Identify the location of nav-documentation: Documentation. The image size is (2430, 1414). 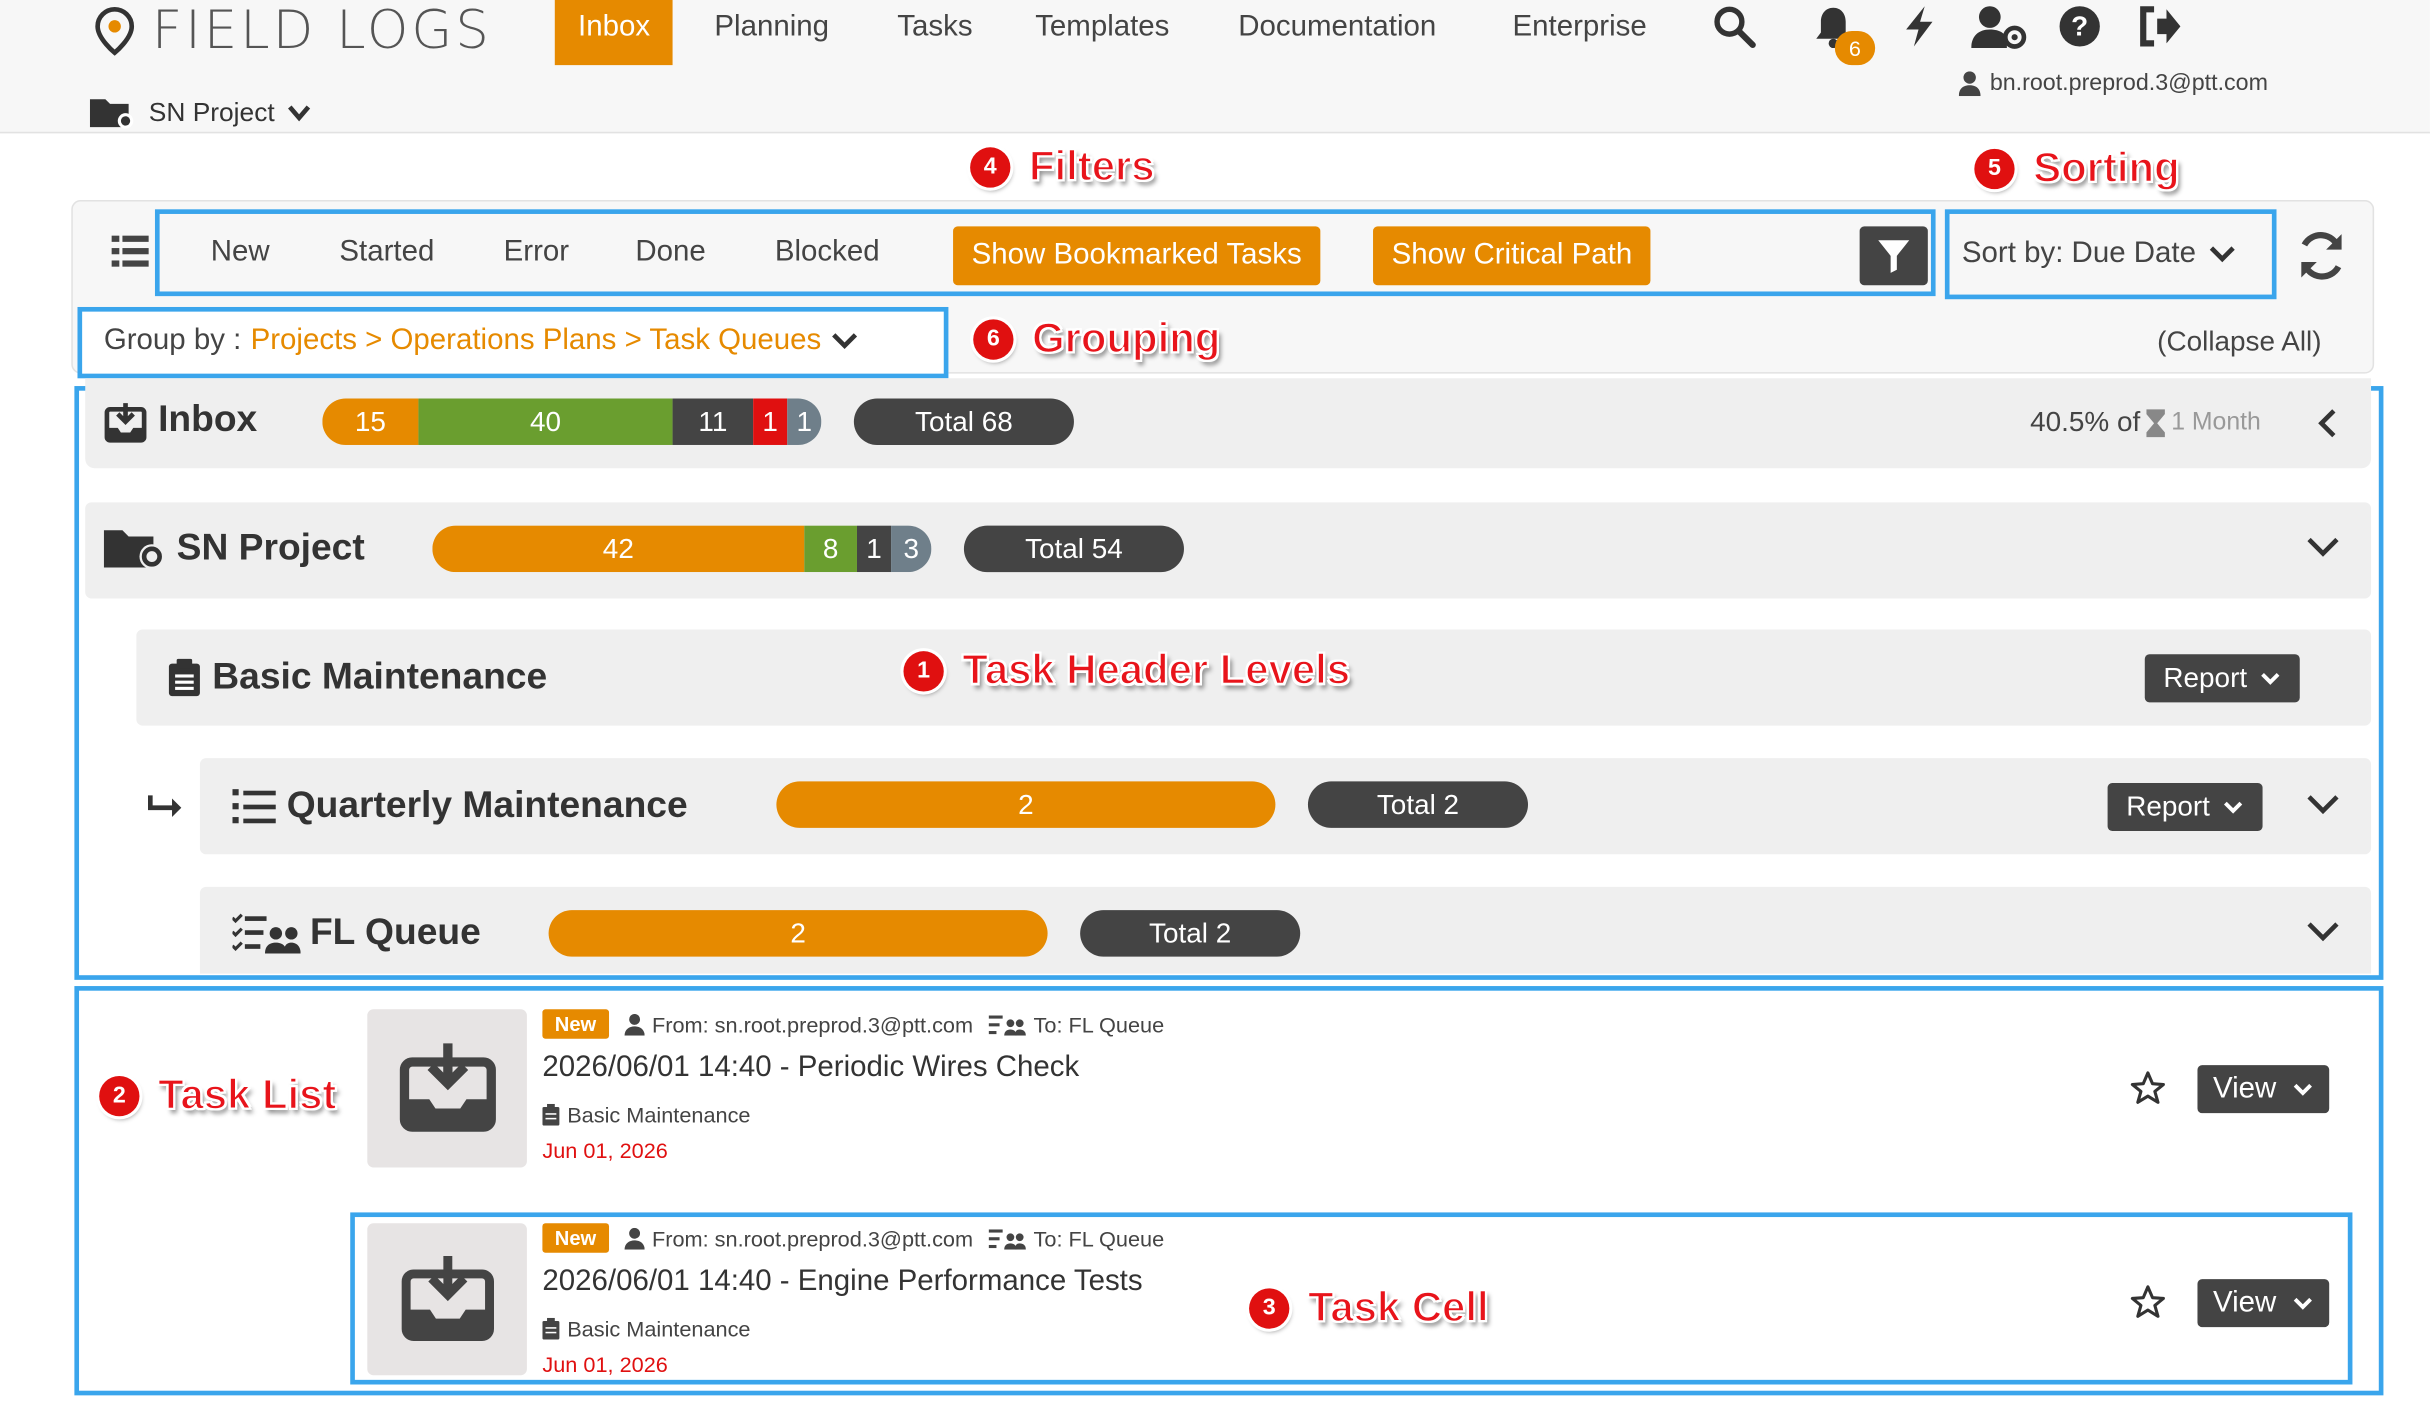
(1337, 32).